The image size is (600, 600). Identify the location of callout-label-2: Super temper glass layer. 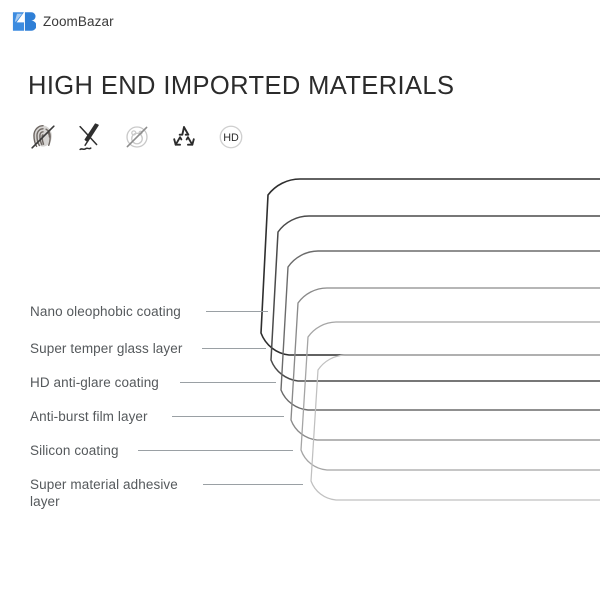
(106, 348).